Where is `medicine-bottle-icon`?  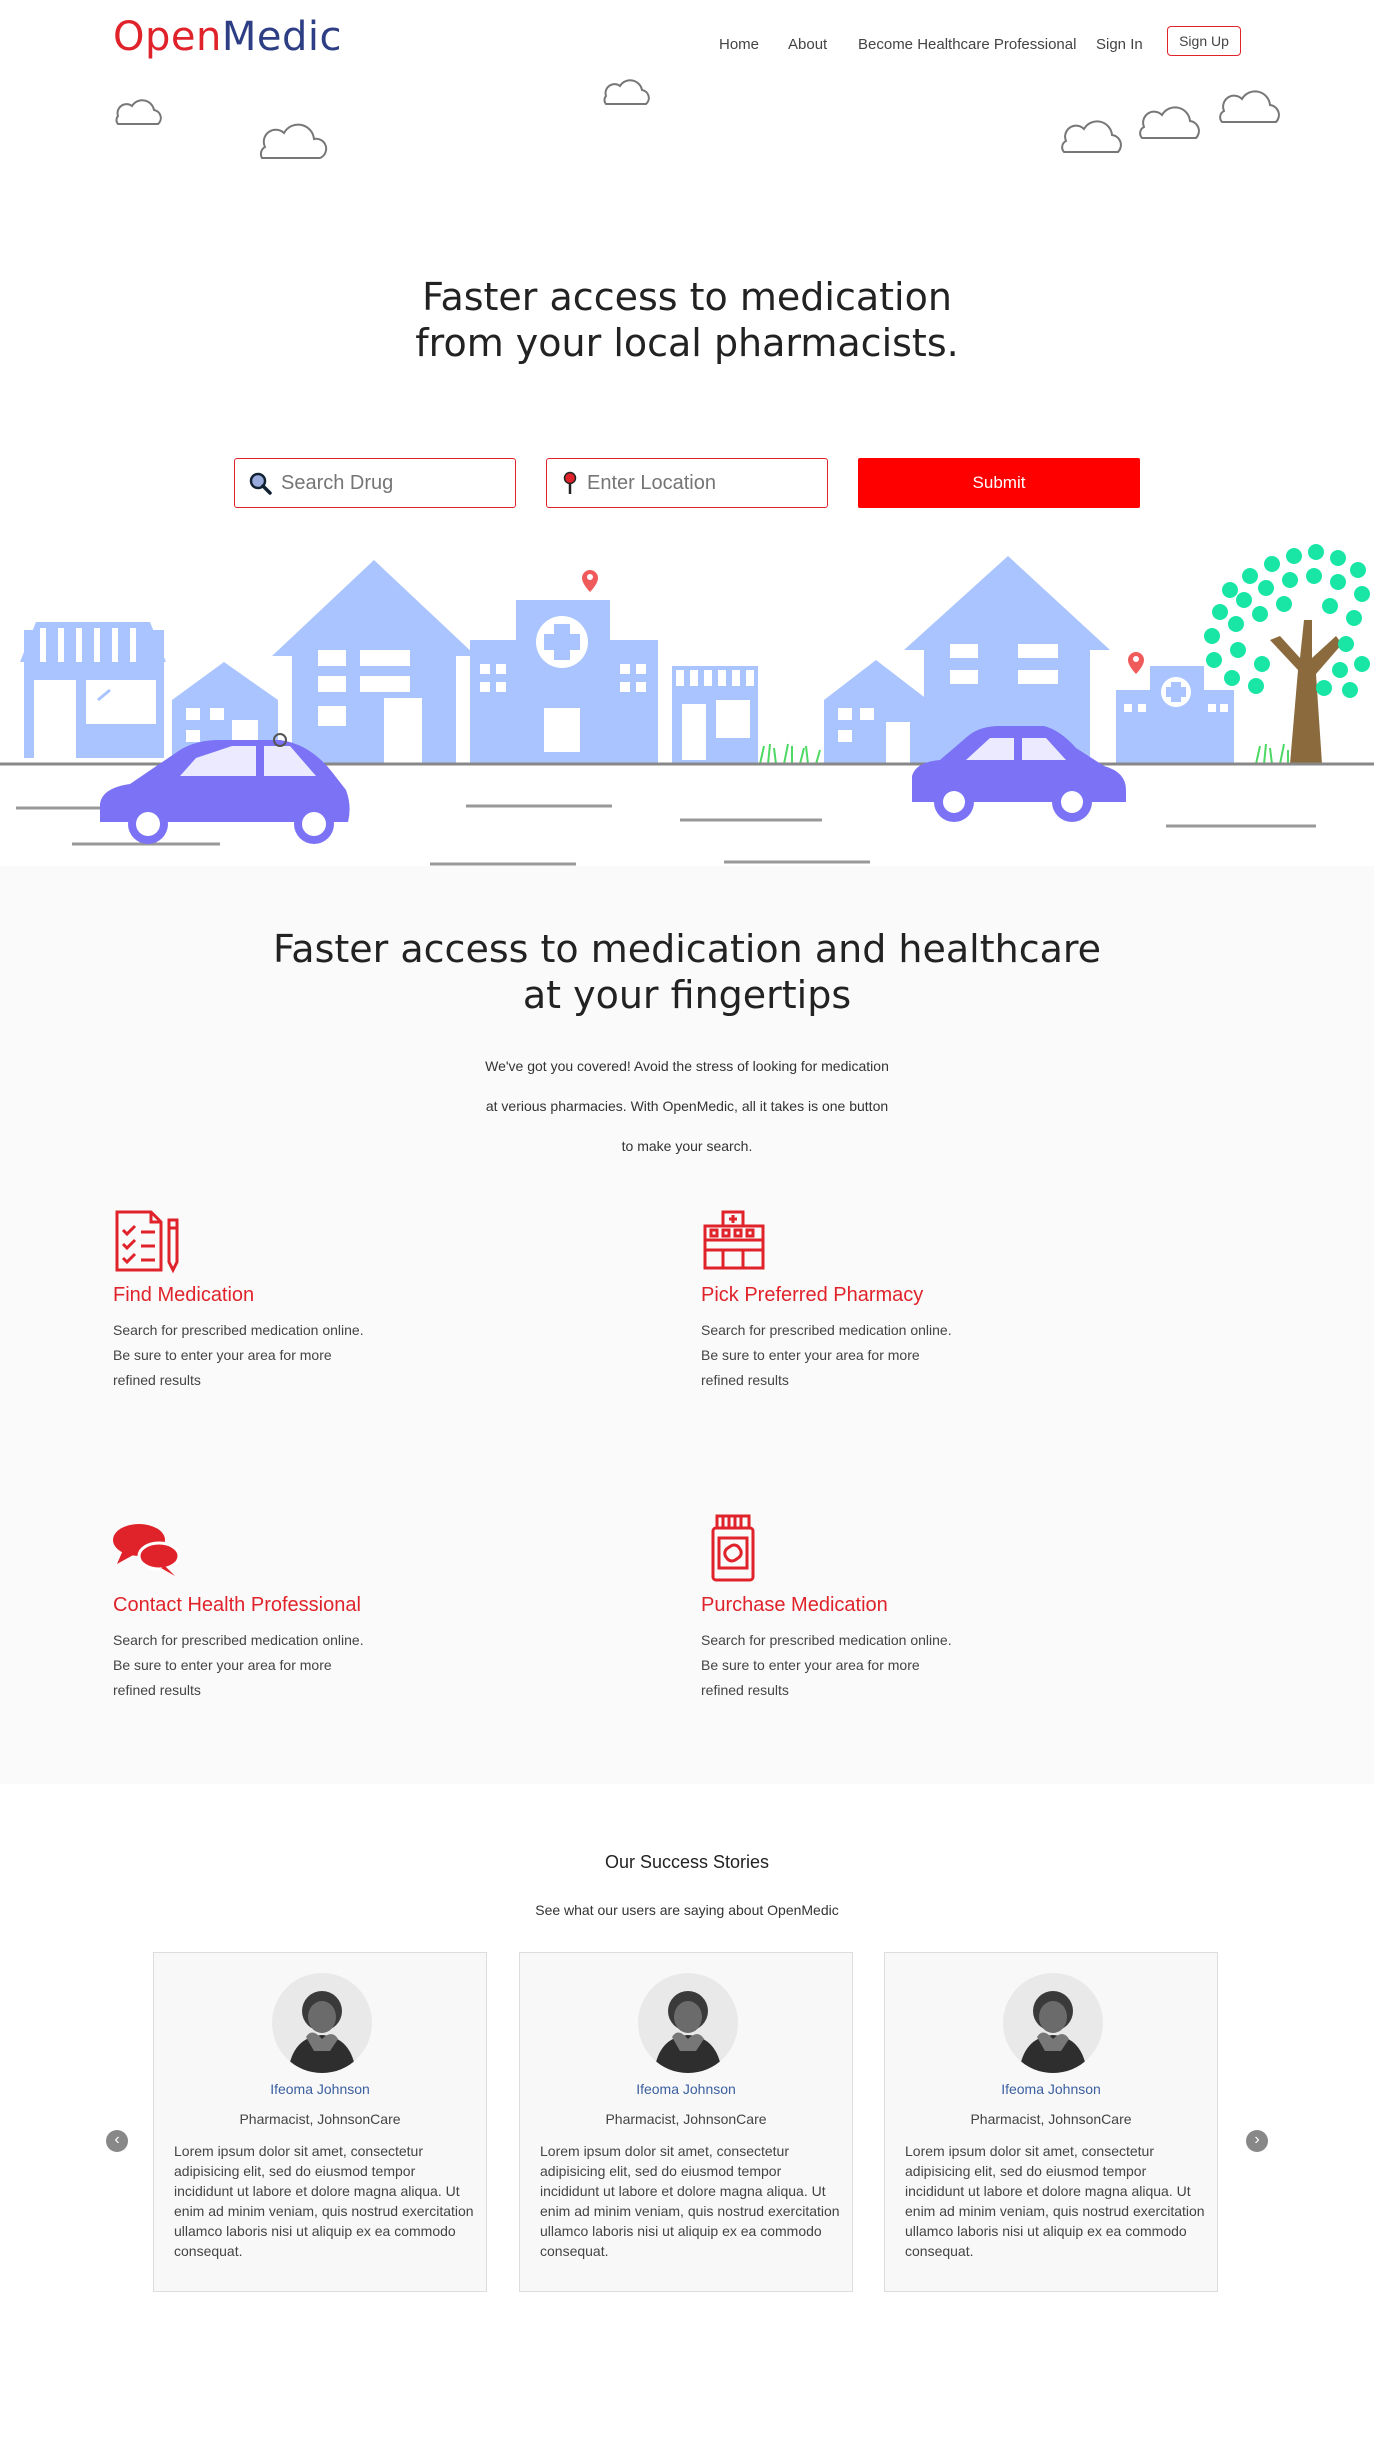
medicine-bottle-icon is located at coordinates (733, 1548).